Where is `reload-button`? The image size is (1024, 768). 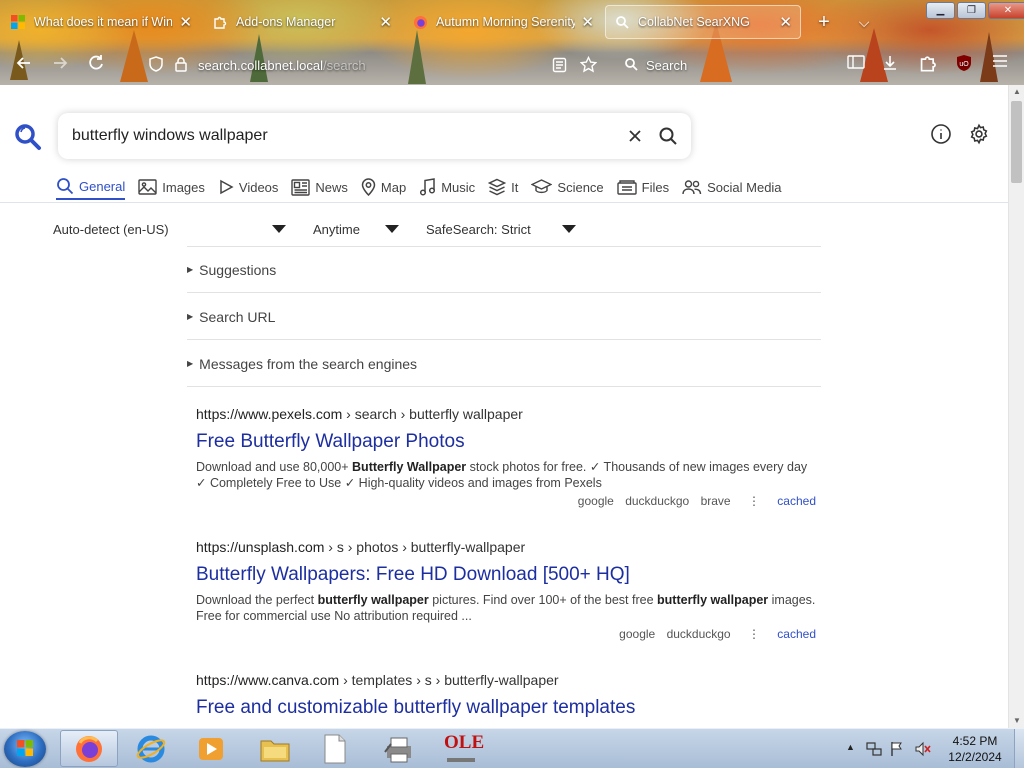 reload-button is located at coordinates (96, 64).